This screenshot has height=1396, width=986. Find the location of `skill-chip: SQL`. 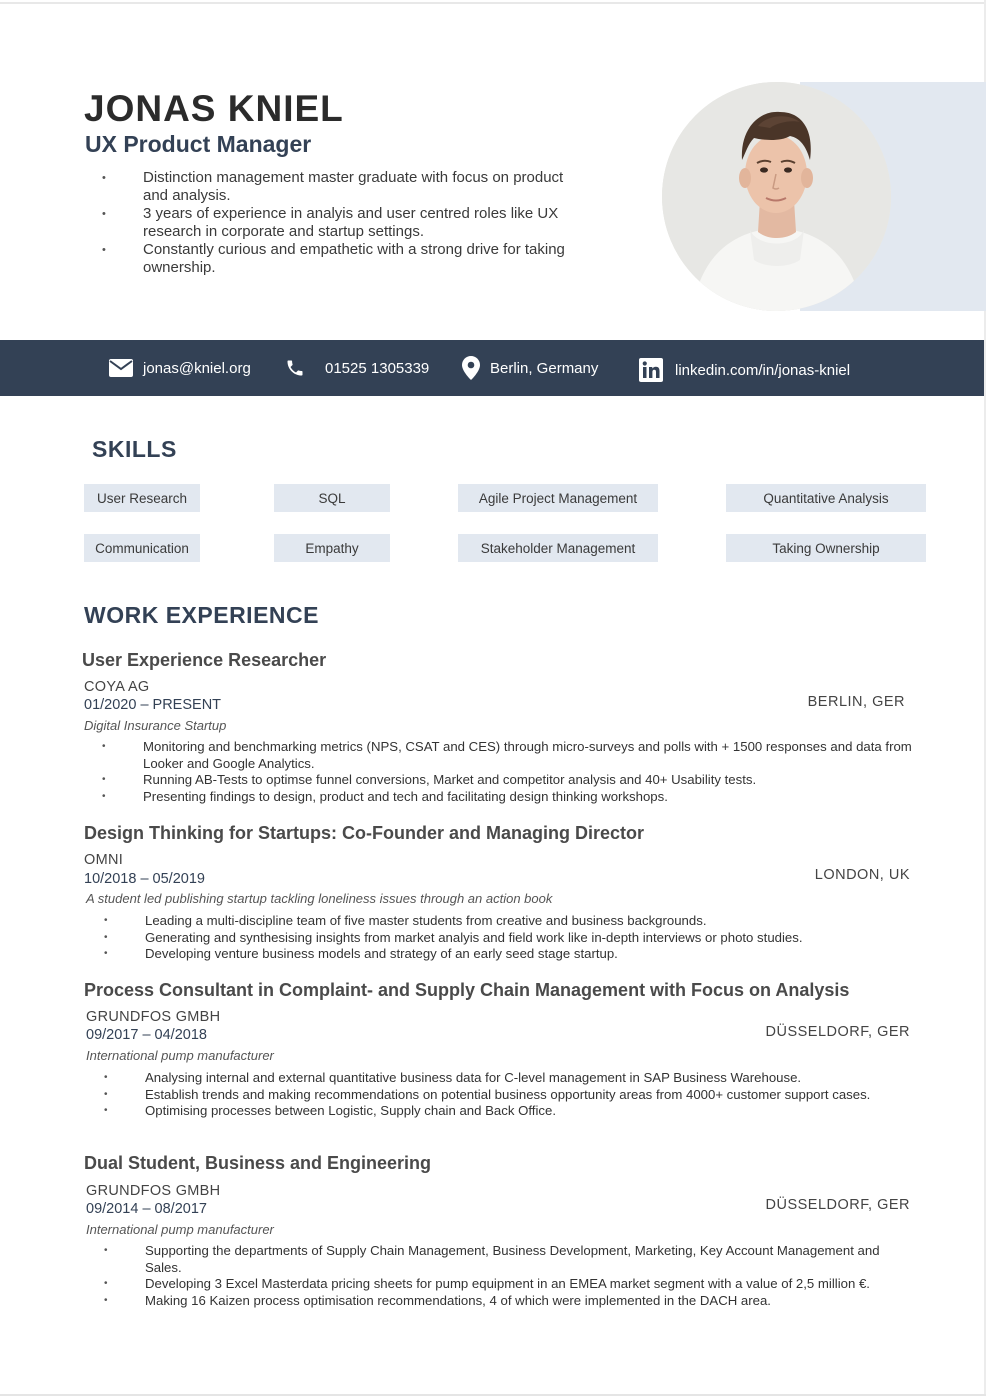

skill-chip: SQL is located at coordinates (332, 498).